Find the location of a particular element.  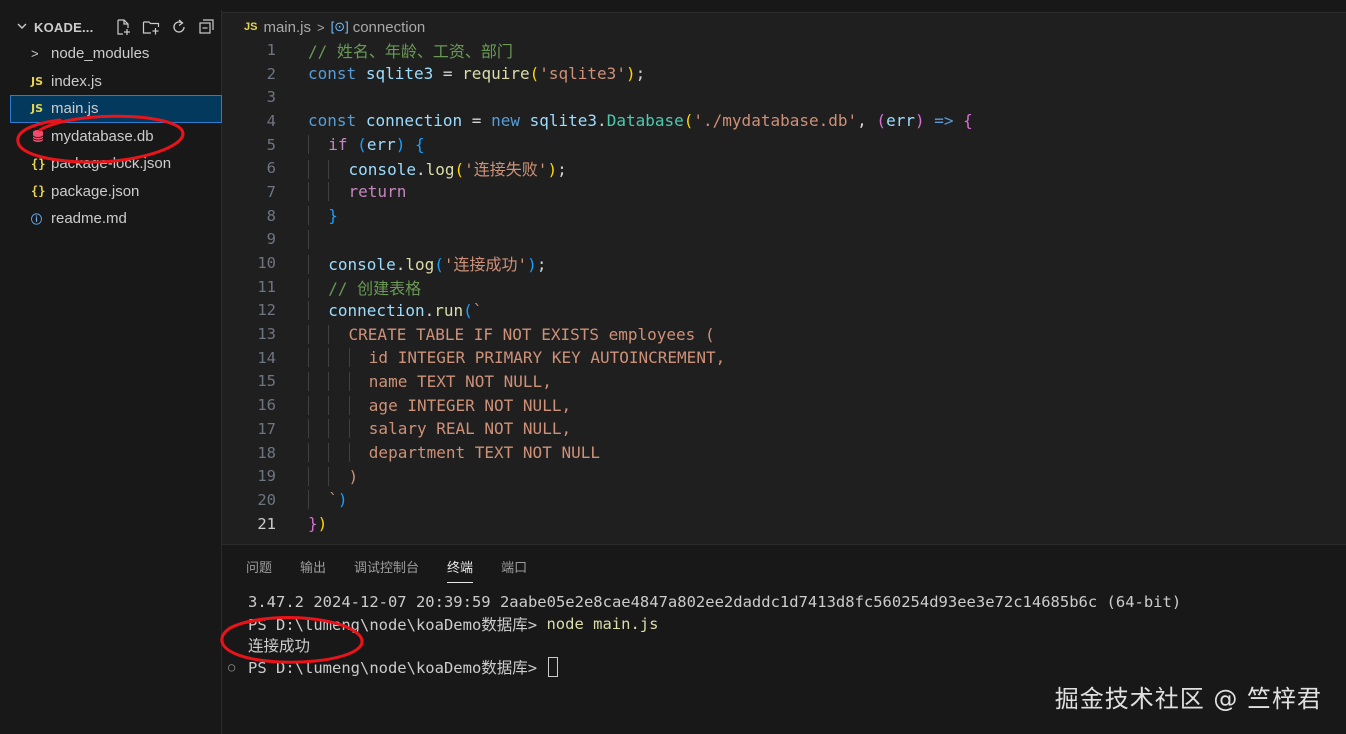

terminal-command: node main.js is located at coordinates (602, 623).